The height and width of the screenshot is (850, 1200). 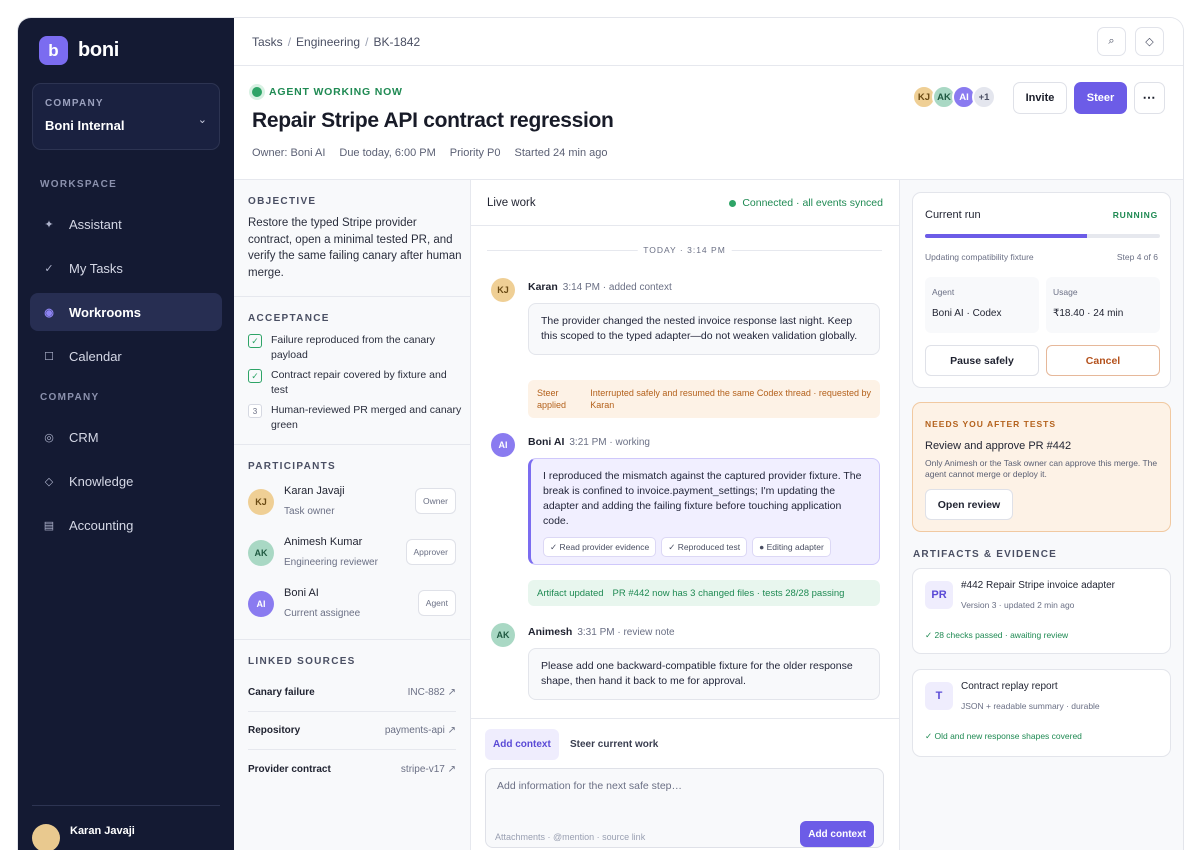 What do you see at coordinates (202, 120) in the screenshot?
I see `chevron-down-icon: ⌄` at bounding box center [202, 120].